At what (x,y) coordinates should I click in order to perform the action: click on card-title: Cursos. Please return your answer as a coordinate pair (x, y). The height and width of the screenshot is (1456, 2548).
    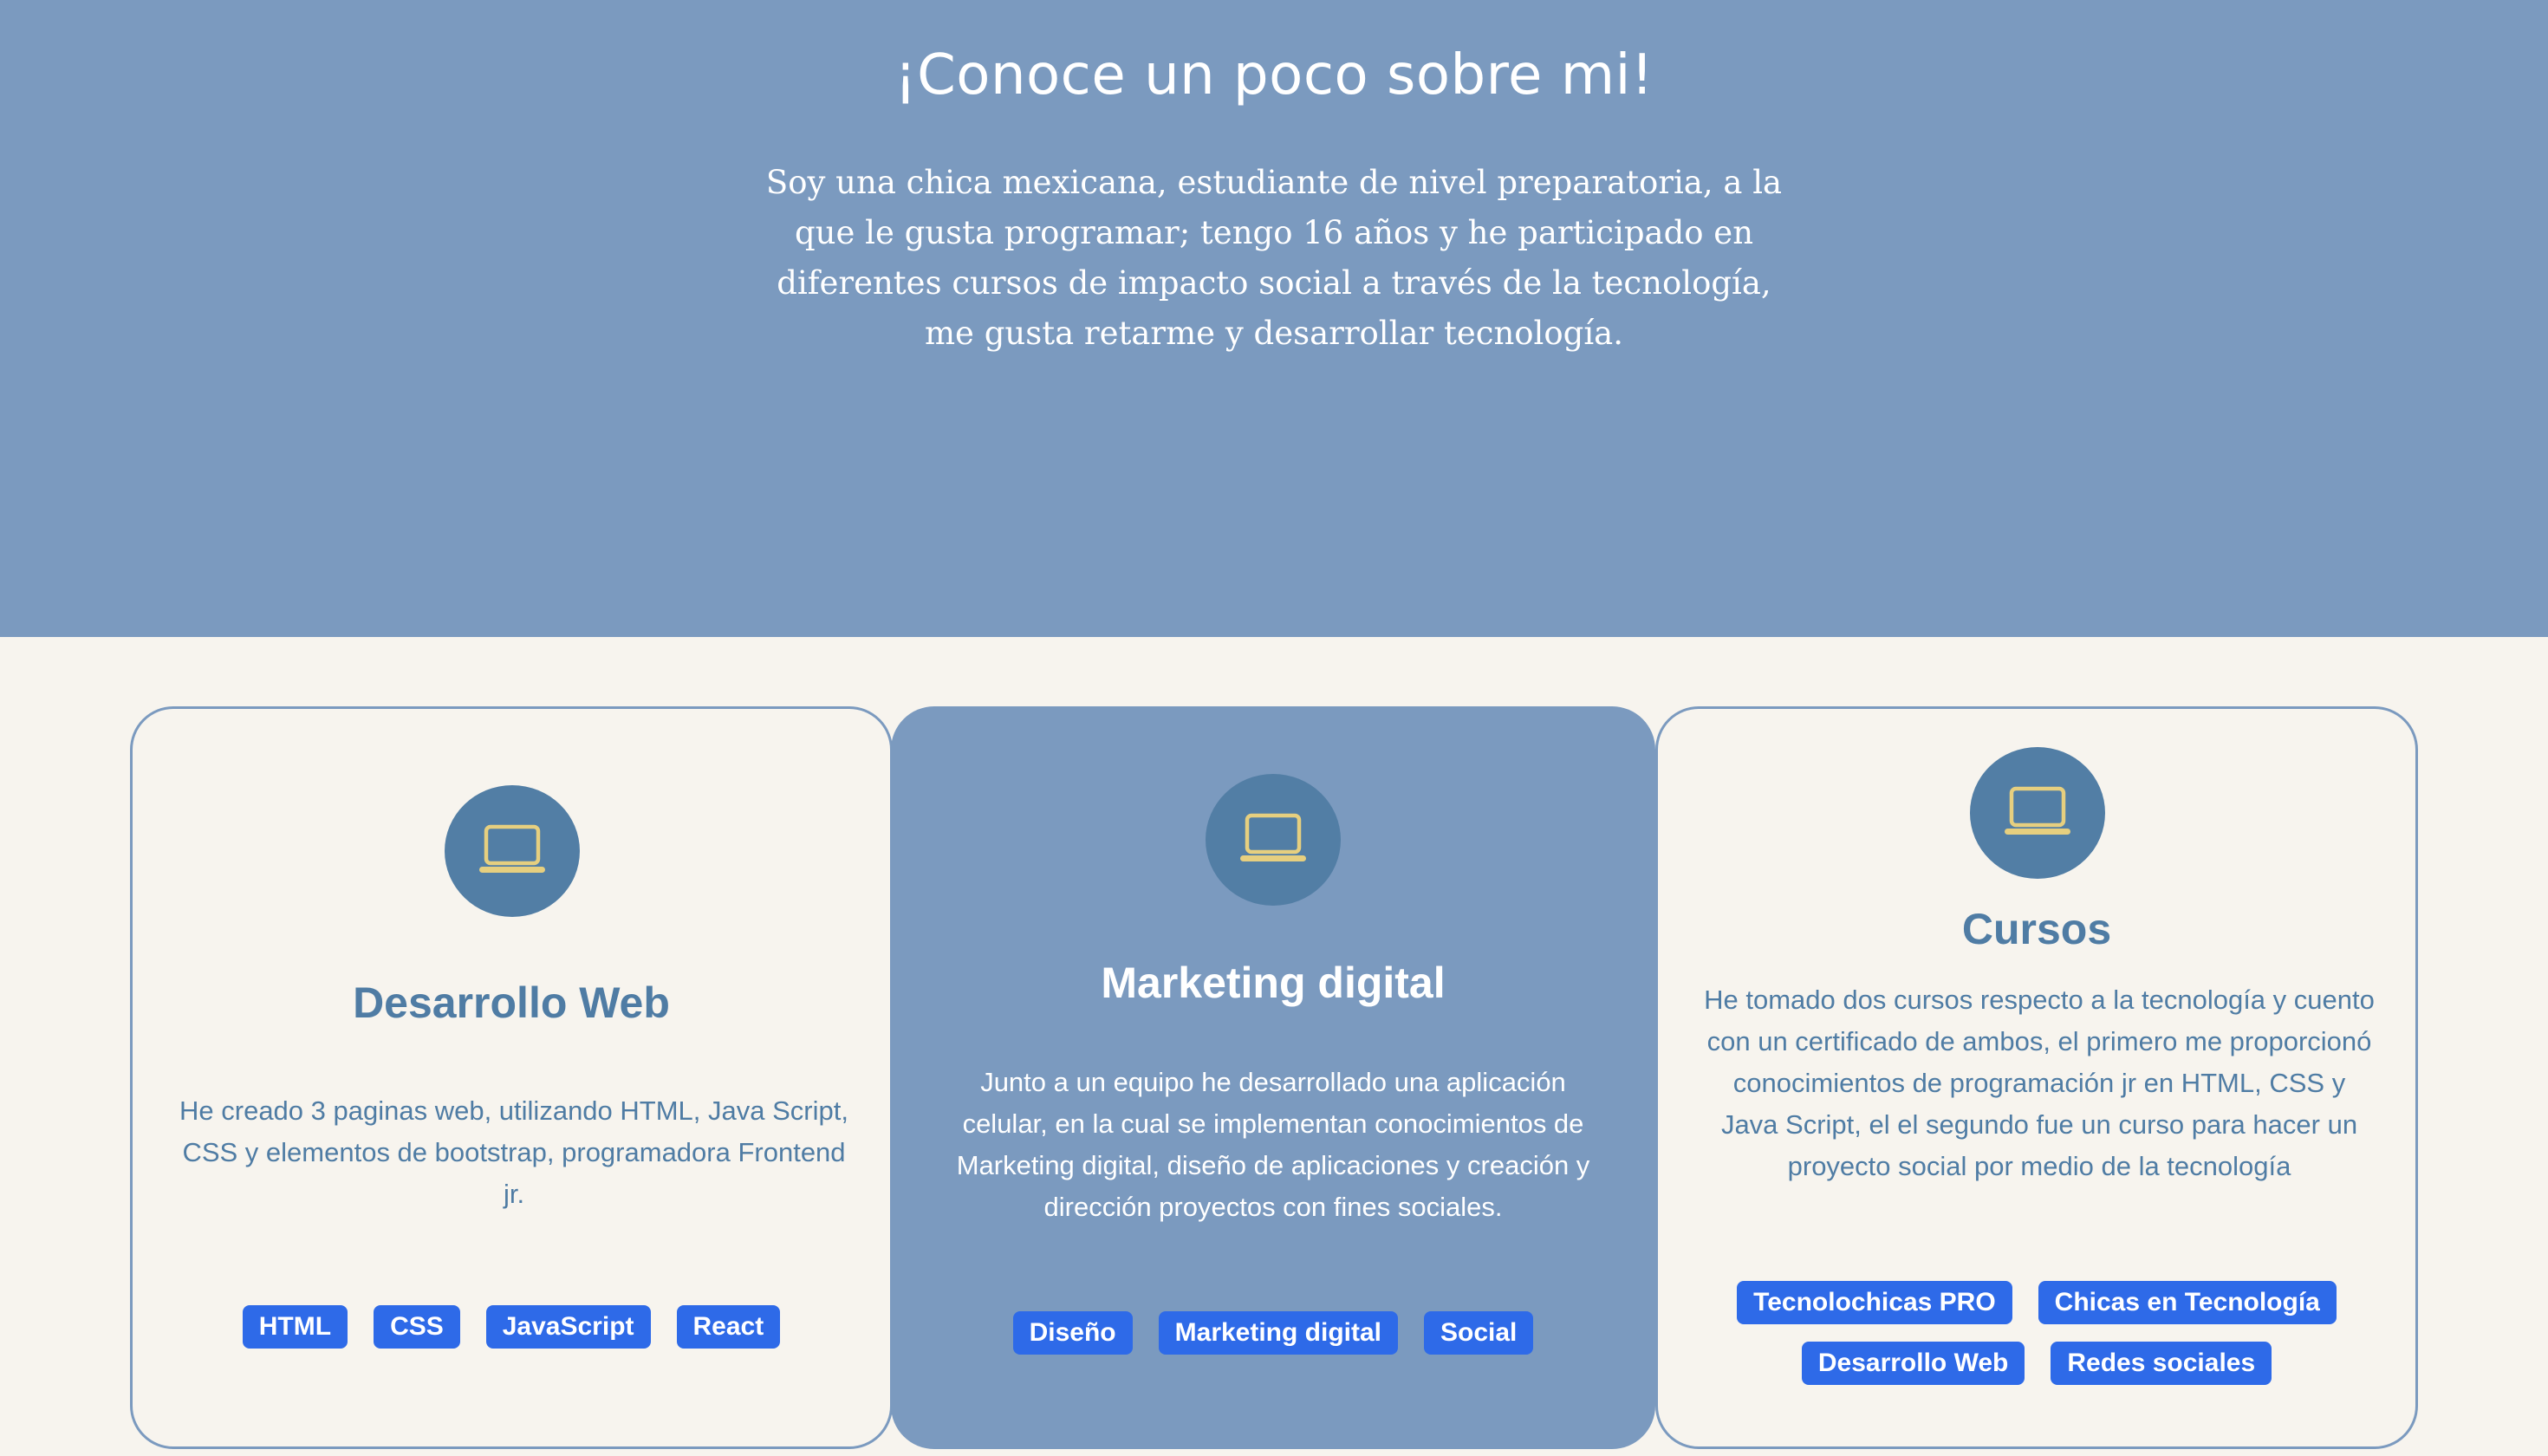
    Looking at the image, I should click on (2036, 929).